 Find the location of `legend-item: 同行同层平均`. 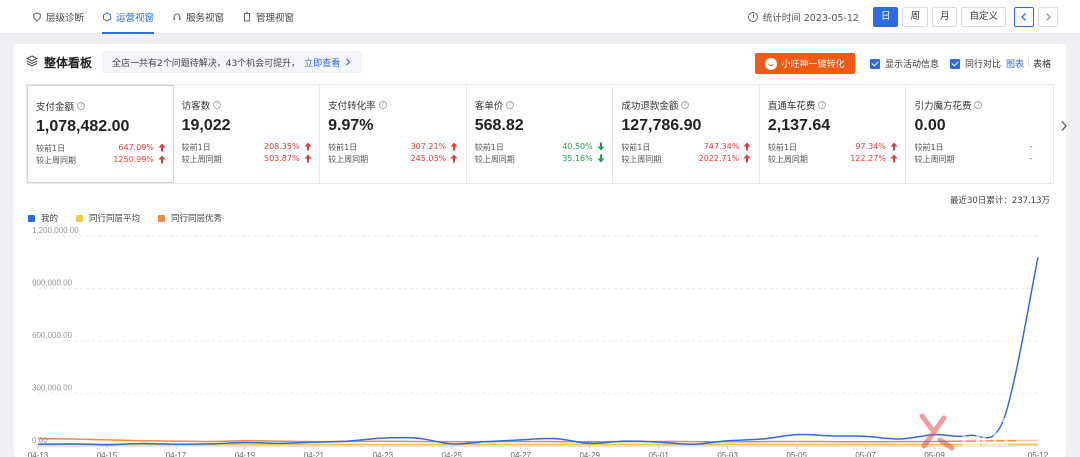

legend-item: 同行同层平均 is located at coordinates (108, 218).